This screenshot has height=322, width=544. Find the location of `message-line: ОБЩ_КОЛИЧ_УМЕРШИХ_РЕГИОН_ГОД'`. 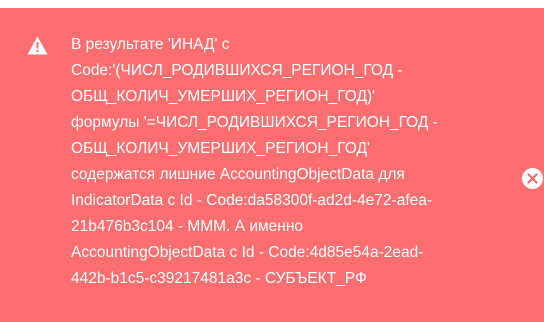

message-line: ОБЩ_КОЛИЧ_УМЕРШИХ_РЕГИОН_ГОД' is located at coordinates (220, 148).